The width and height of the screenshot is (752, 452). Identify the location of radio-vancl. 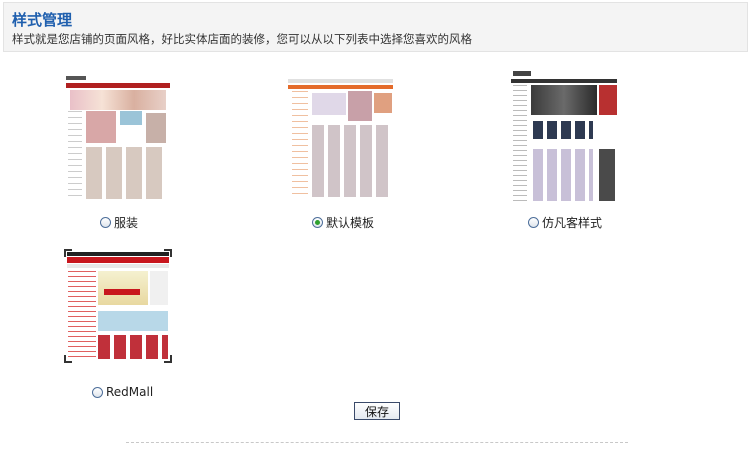
(533, 222).